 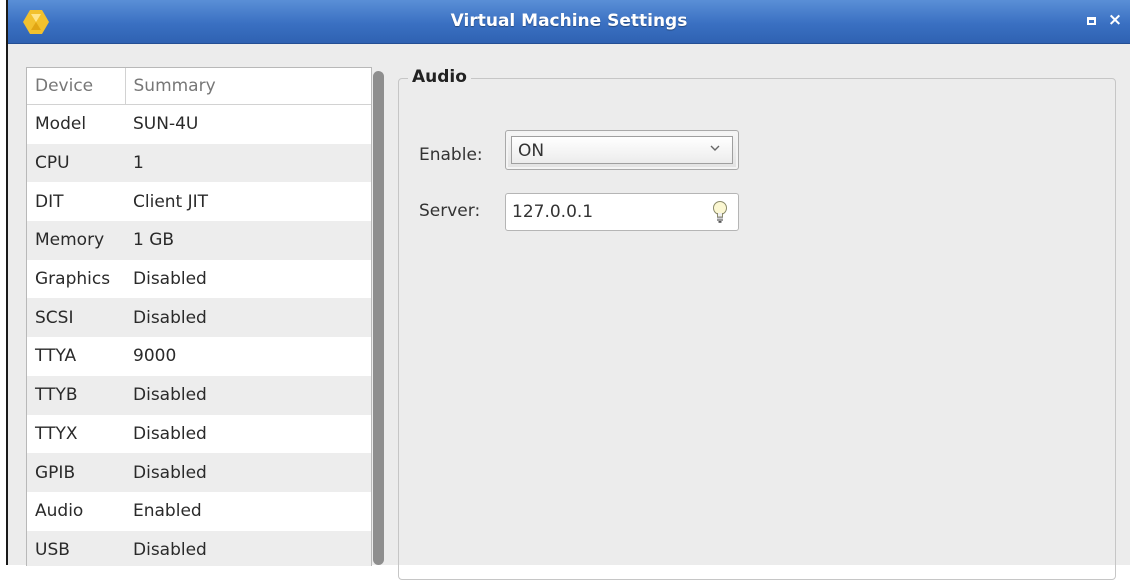 What do you see at coordinates (76, 318) in the screenshot?
I see `device-cell: SCSI` at bounding box center [76, 318].